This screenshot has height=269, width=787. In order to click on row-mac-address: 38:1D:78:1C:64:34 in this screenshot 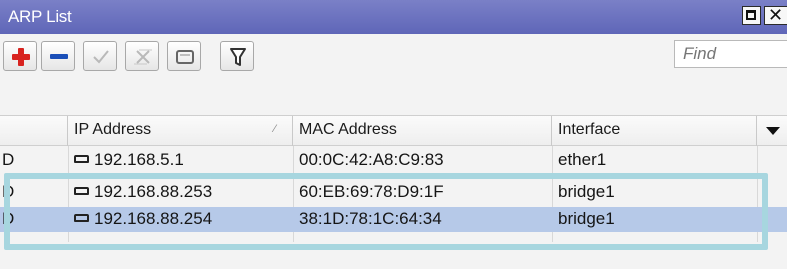, I will do `click(370, 218)`.